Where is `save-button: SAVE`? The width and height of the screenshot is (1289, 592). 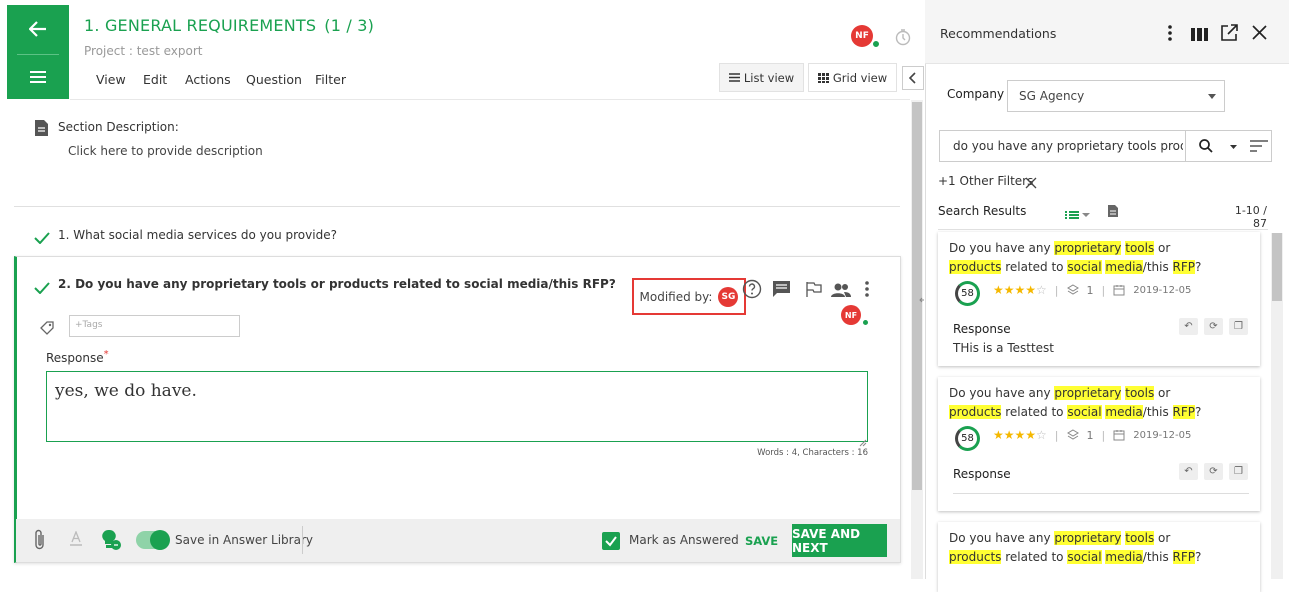 save-button: SAVE is located at coordinates (761, 541).